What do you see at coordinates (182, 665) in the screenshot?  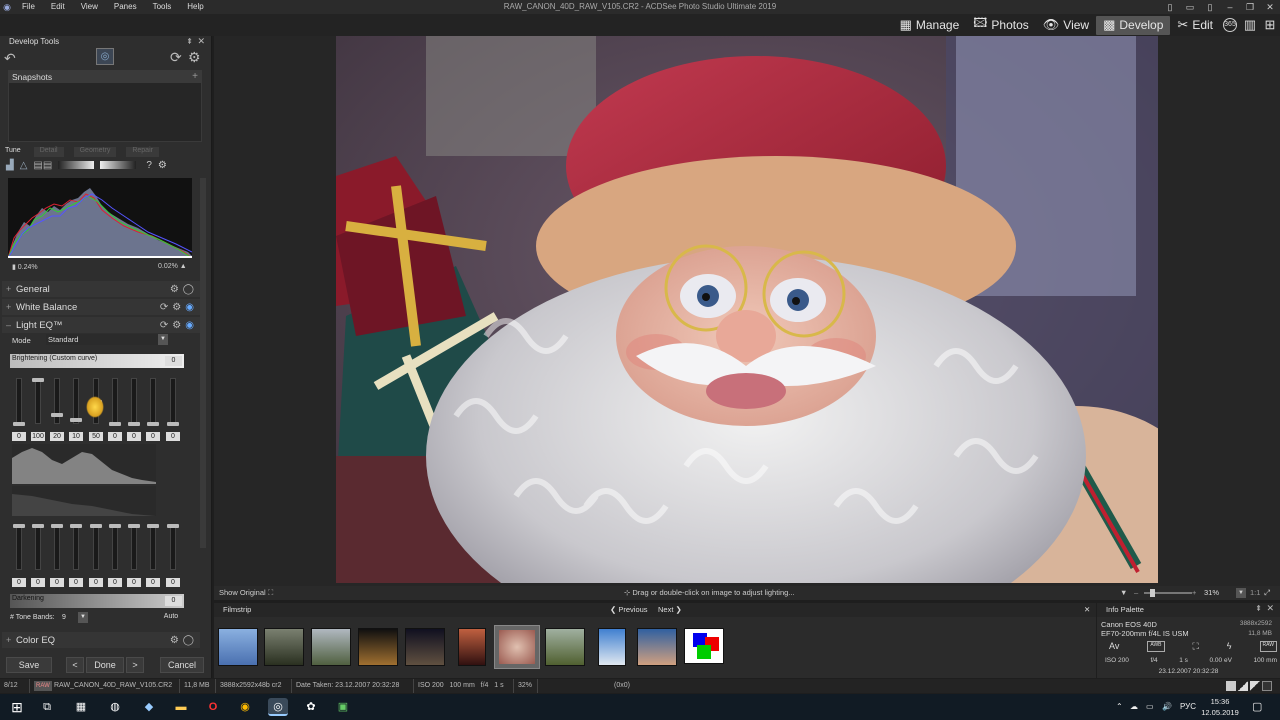 I see `cancel-button: Cancel` at bounding box center [182, 665].